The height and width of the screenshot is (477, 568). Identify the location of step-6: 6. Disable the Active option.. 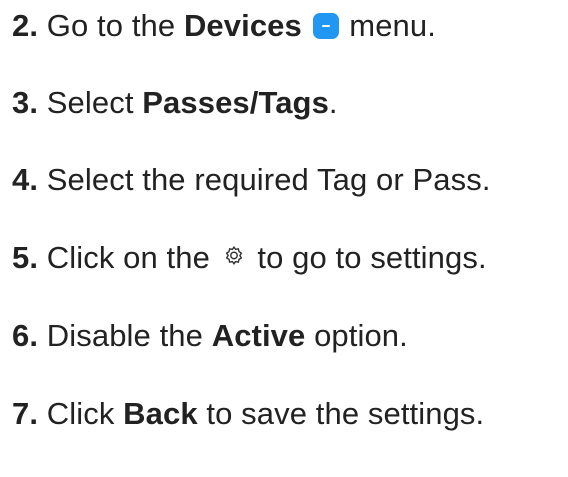
(210, 335).